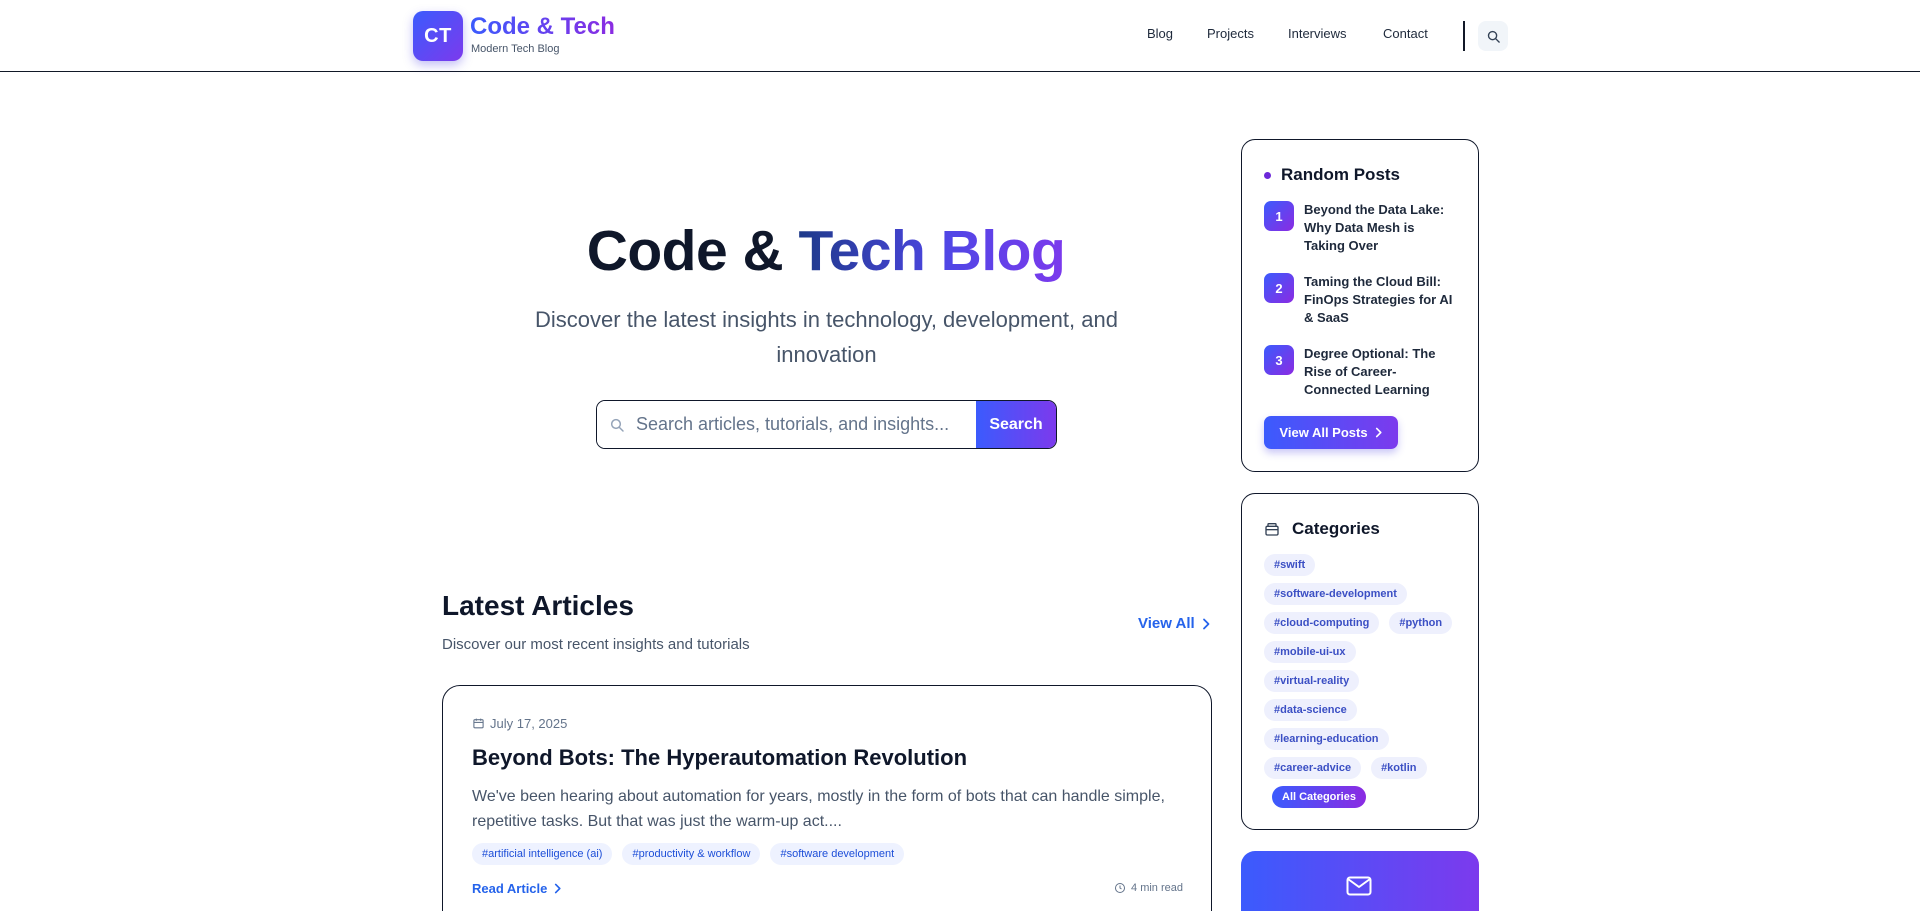 This screenshot has height=911, width=1920. What do you see at coordinates (1290, 565) in the screenshot?
I see `category-chip: #swift` at bounding box center [1290, 565].